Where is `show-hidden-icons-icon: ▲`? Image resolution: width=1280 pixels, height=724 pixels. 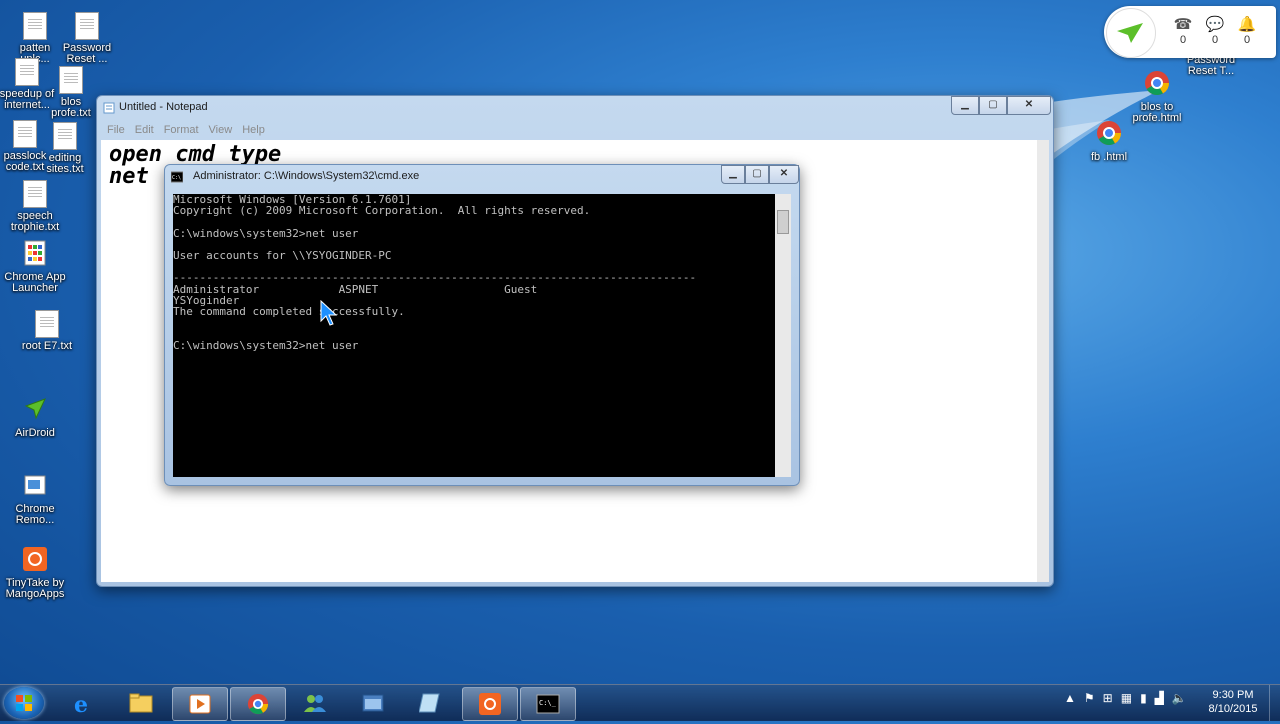
show-hidden-icons-icon: ▲ is located at coordinates (1070, 698).